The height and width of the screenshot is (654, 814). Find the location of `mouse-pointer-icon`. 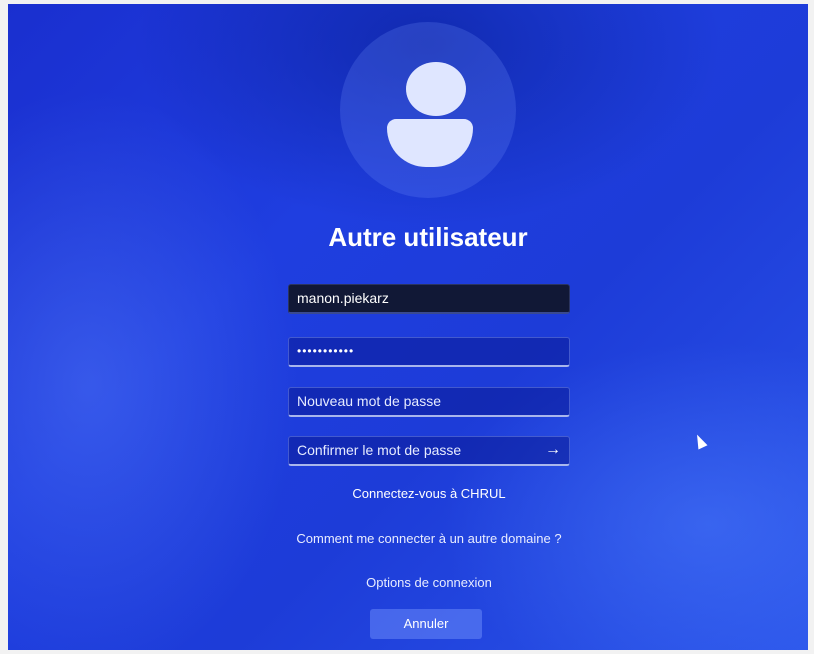

mouse-pointer-icon is located at coordinates (700, 441).